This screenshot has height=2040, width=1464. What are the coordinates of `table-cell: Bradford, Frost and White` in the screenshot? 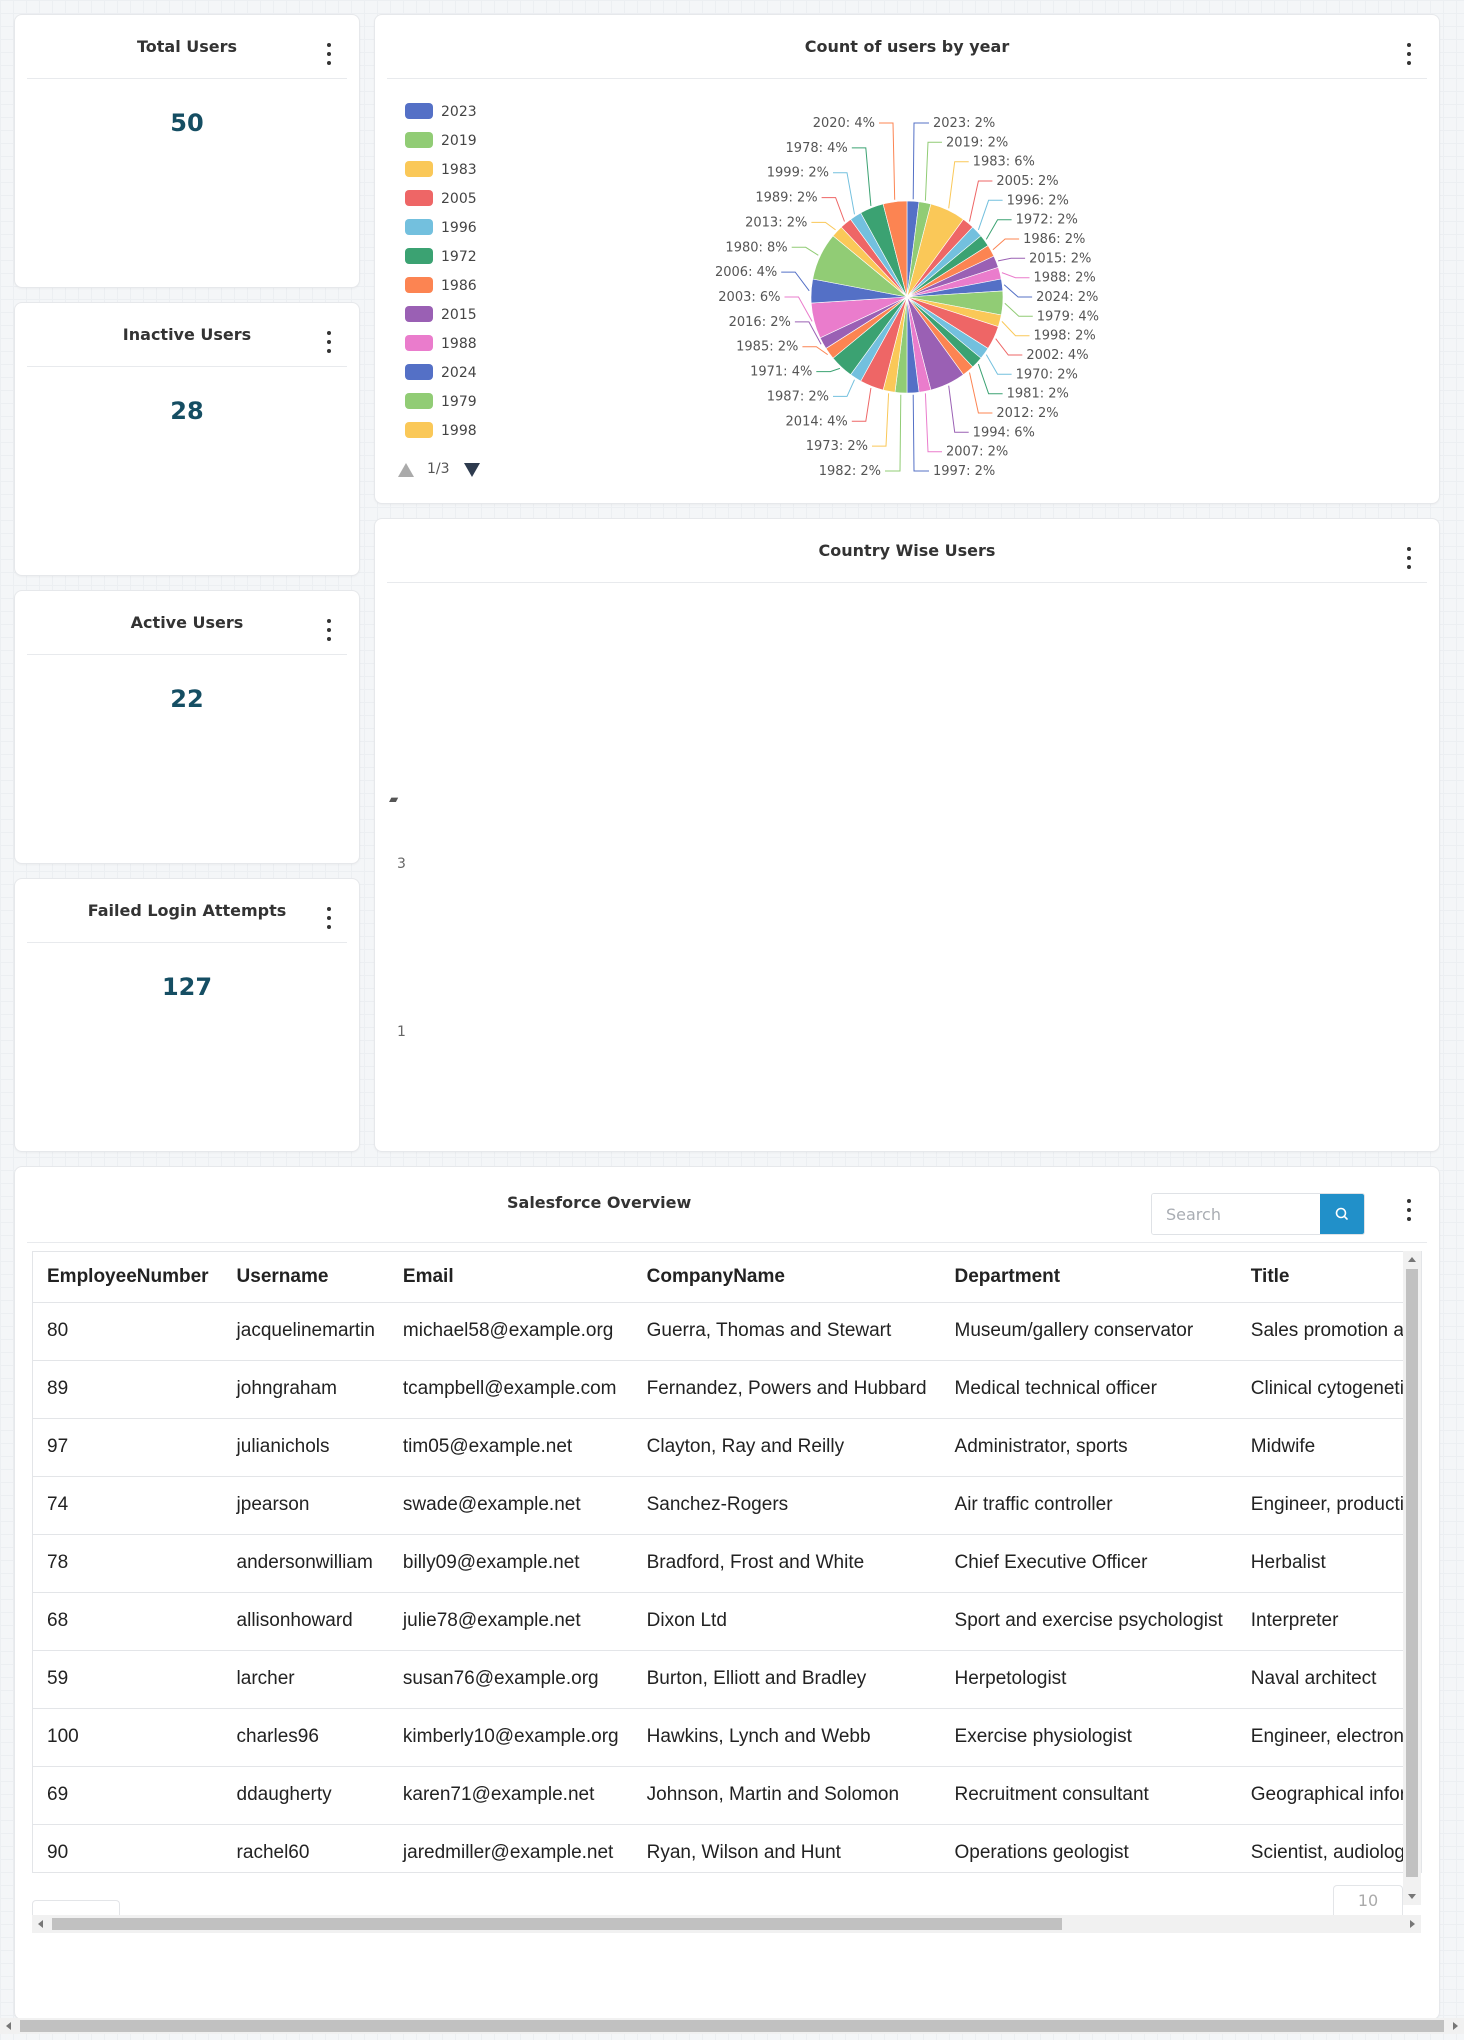 It's located at (786, 1563).